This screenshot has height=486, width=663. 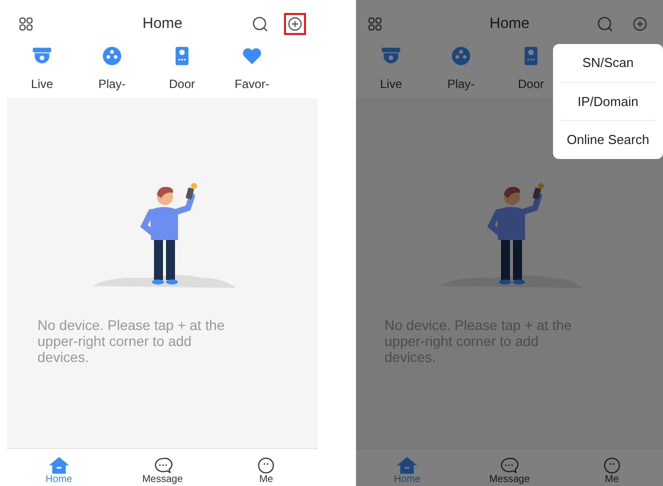 I want to click on shortcut-item: Favor-, so click(x=252, y=69).